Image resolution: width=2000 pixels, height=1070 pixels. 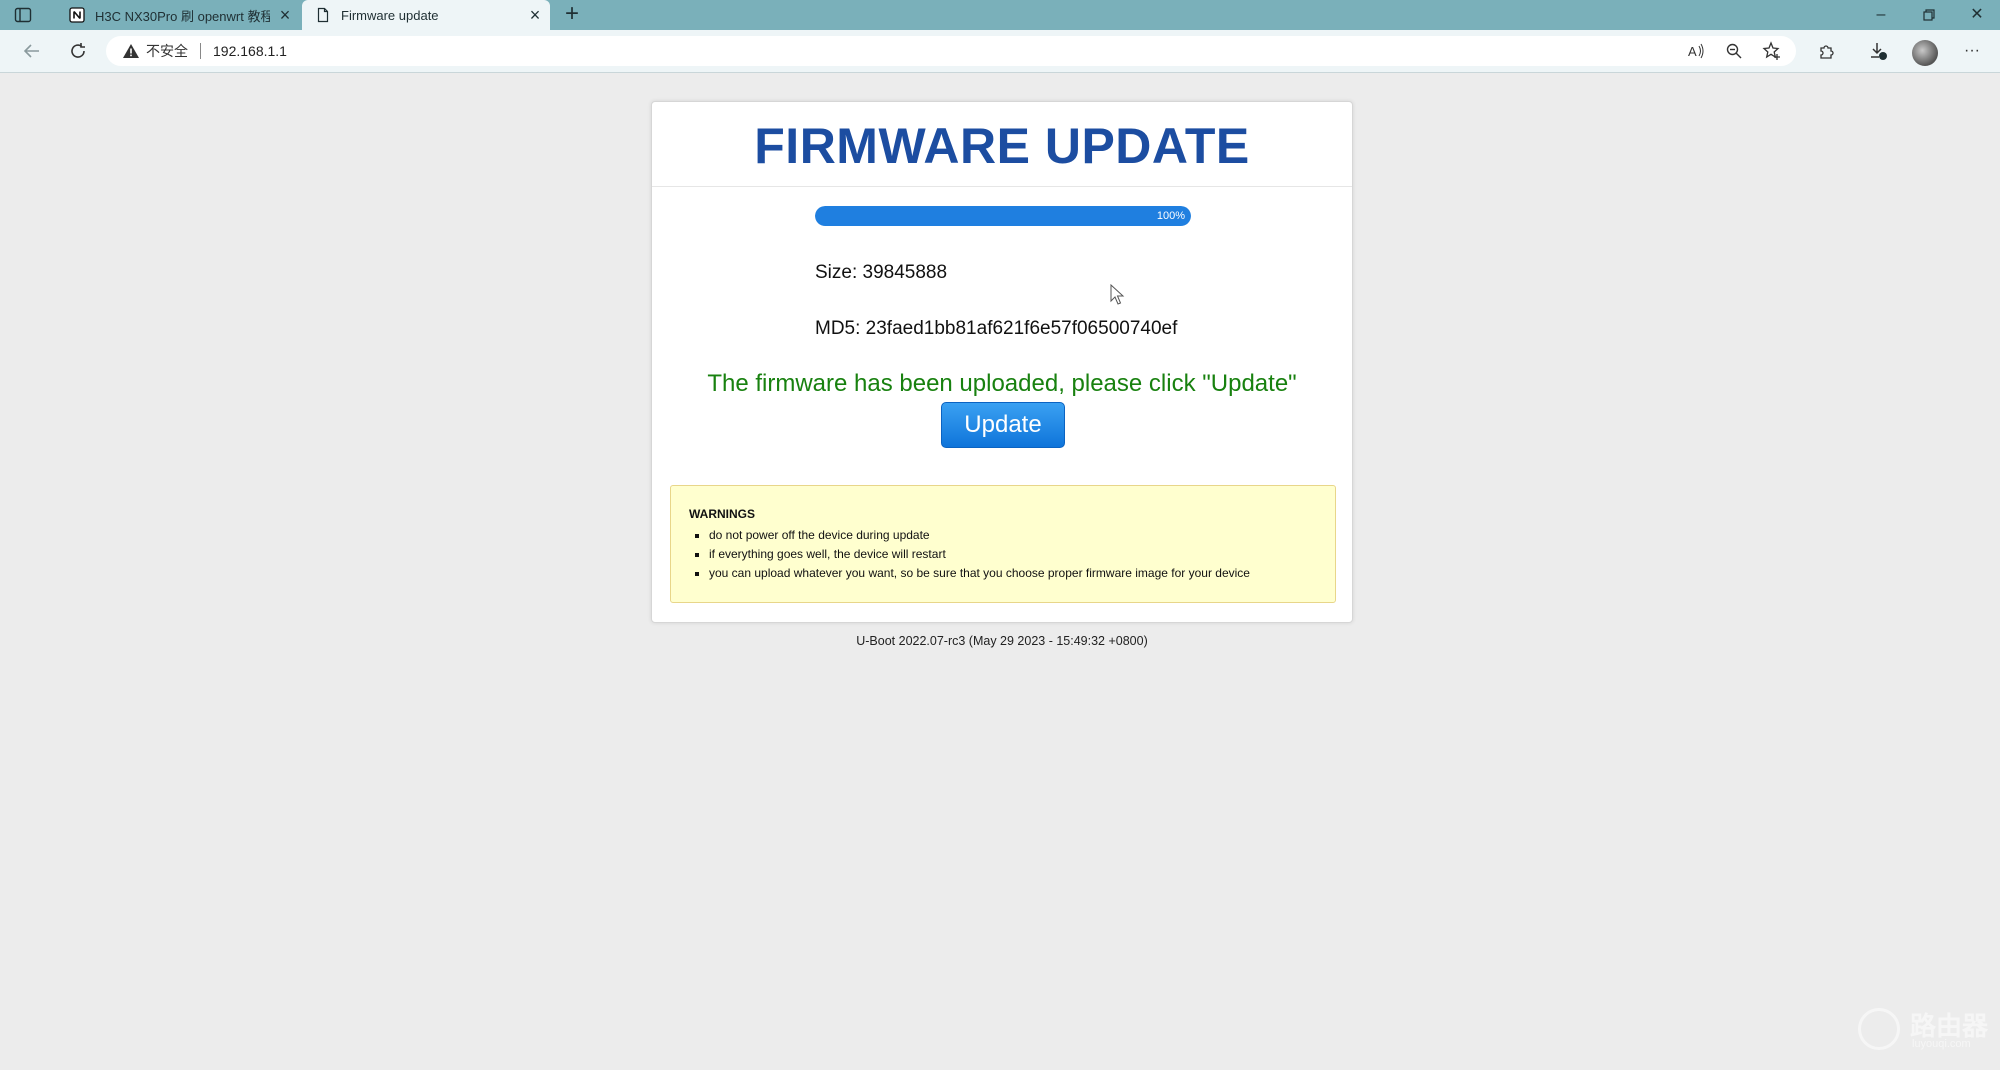 What do you see at coordinates (1003, 425) in the screenshot?
I see `update-button: Update` at bounding box center [1003, 425].